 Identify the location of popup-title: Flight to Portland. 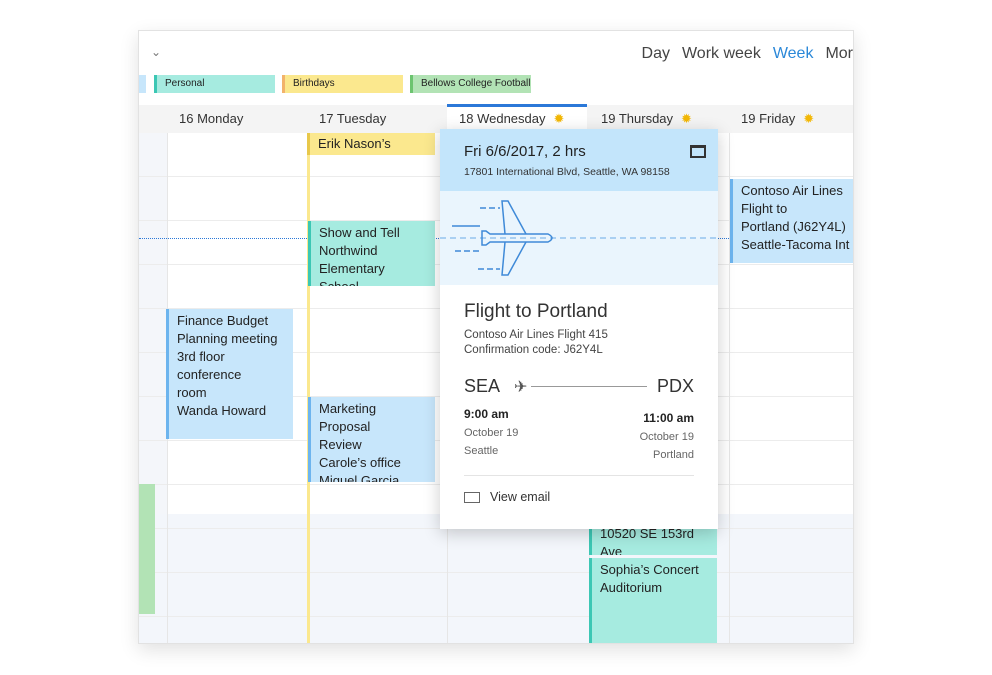
(536, 311).